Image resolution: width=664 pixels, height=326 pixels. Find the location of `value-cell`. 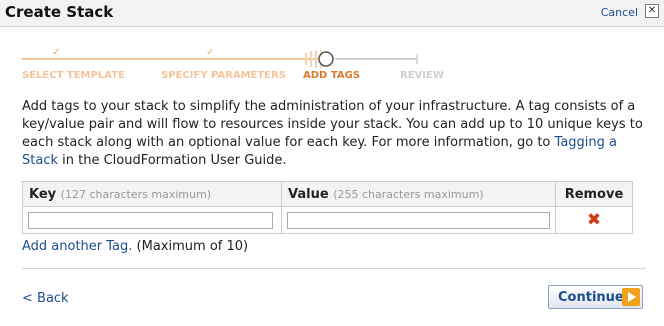

value-cell is located at coordinates (418, 220).